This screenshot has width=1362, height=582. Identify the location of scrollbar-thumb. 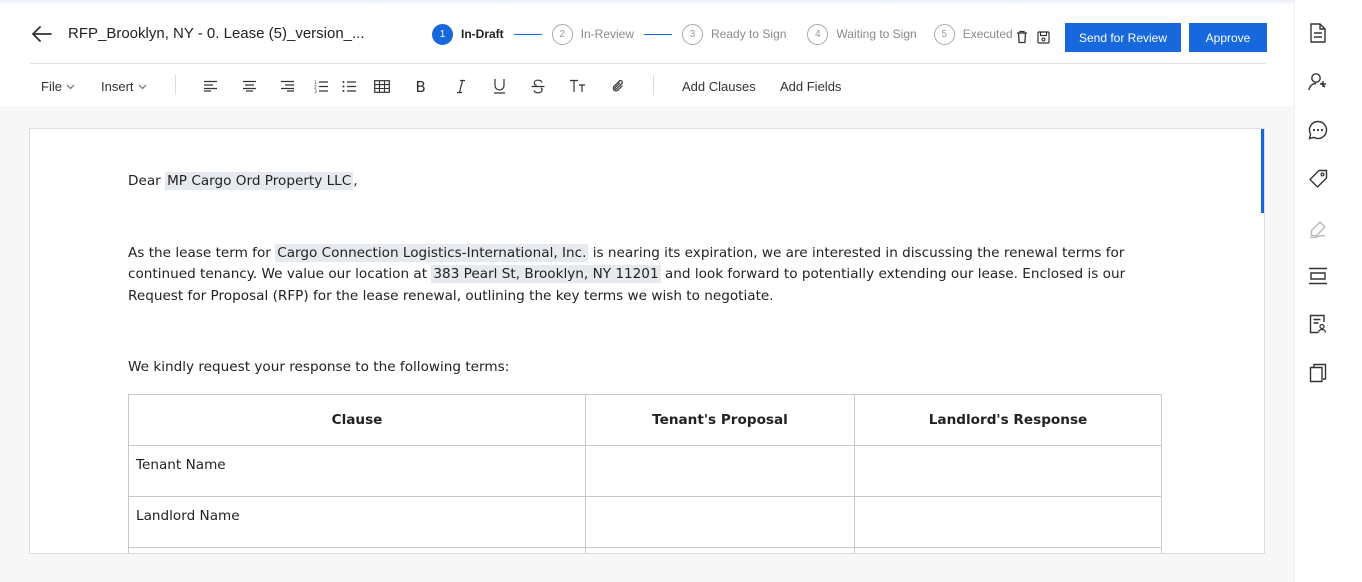
(1262, 171).